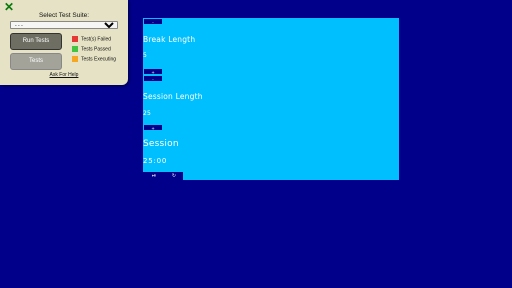 The width and height of the screenshot is (512, 288). What do you see at coordinates (163, 176) in the screenshot?
I see `timer-controls: ⏯ ↻` at bounding box center [163, 176].